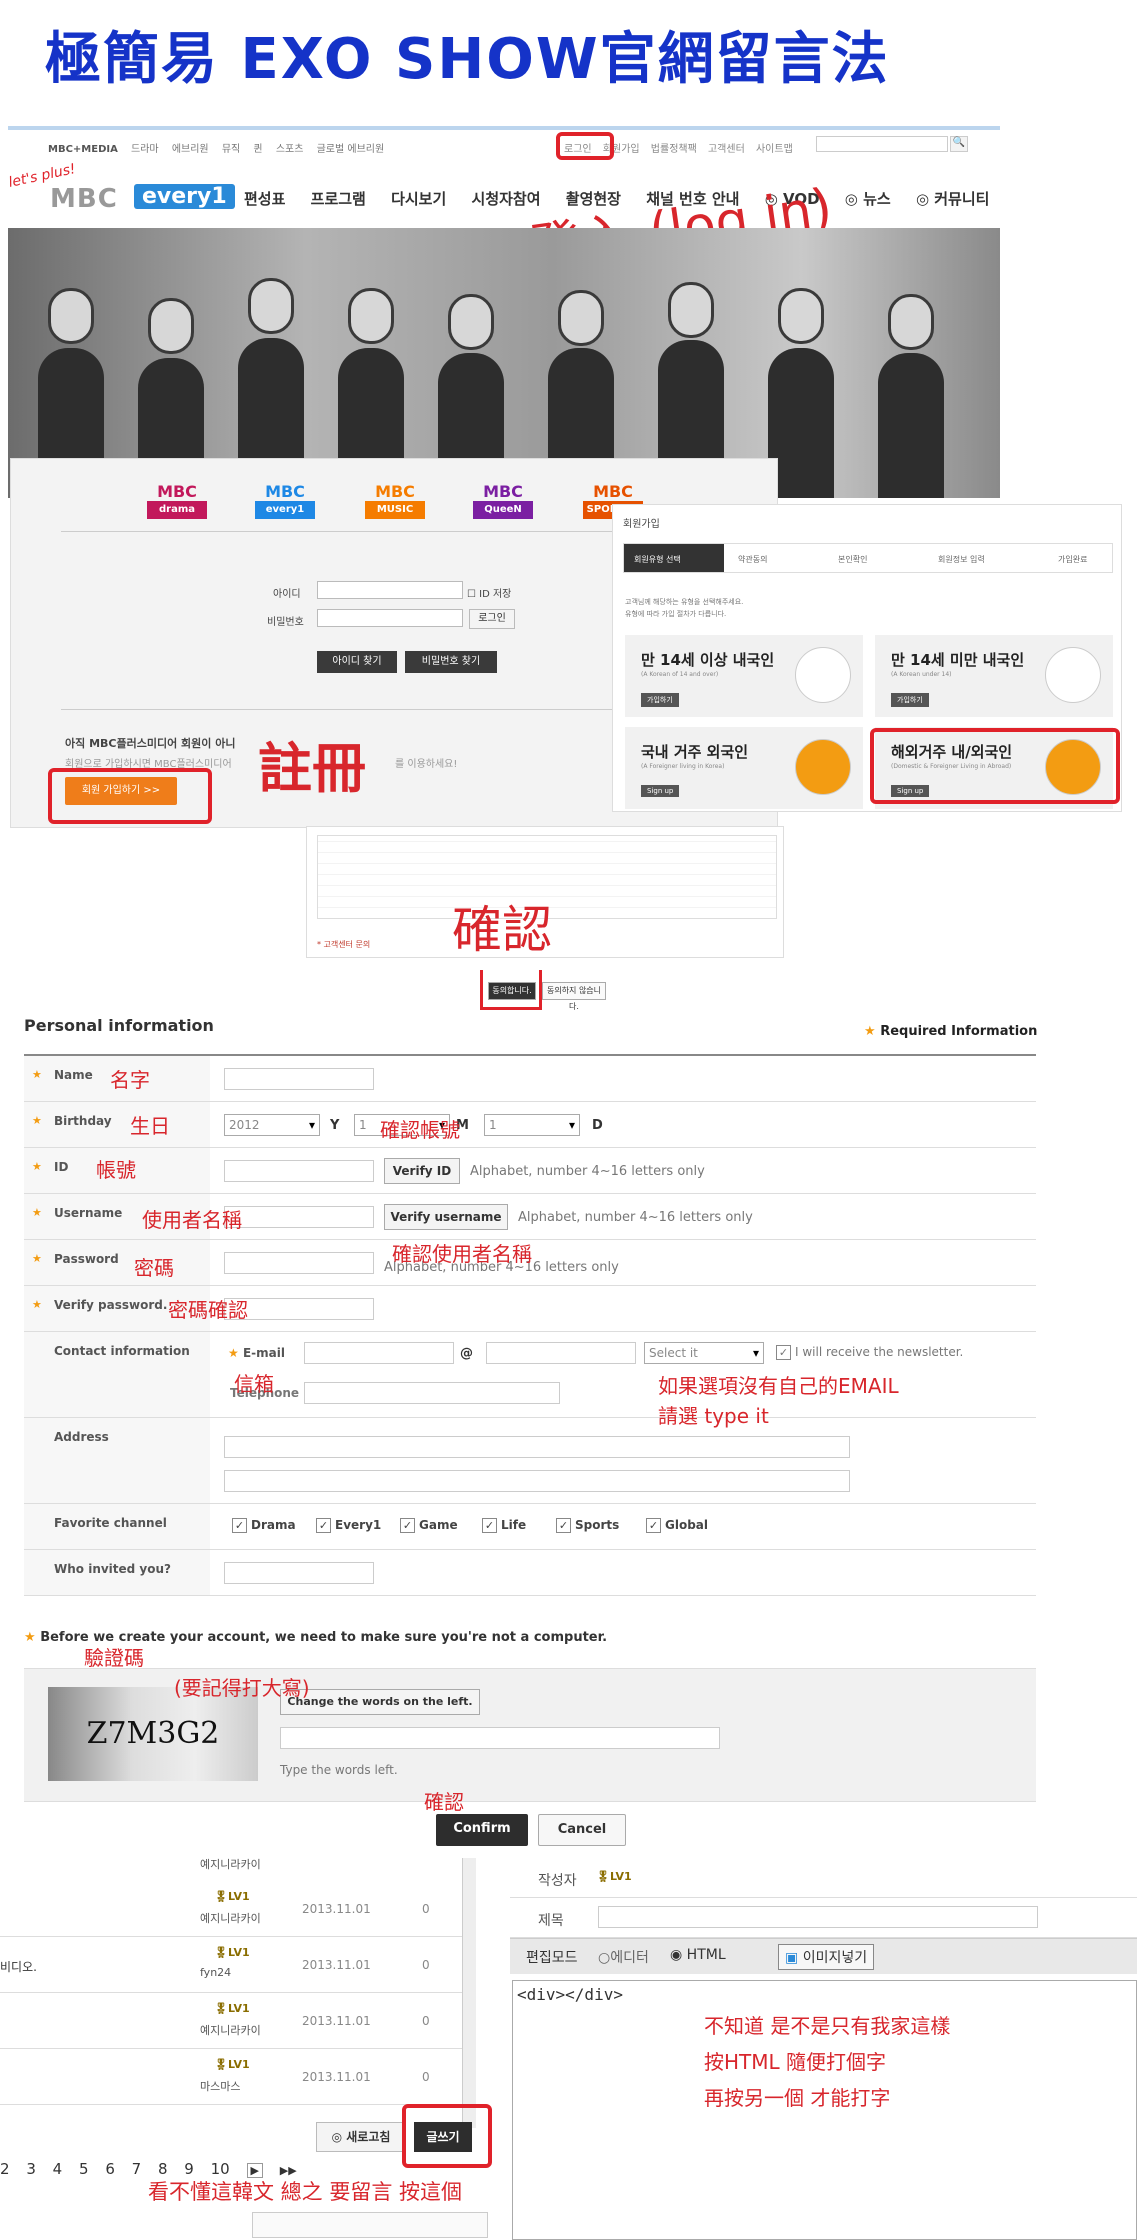  Describe the element at coordinates (299, 1573) in the screenshot. I see `invited-input` at that location.